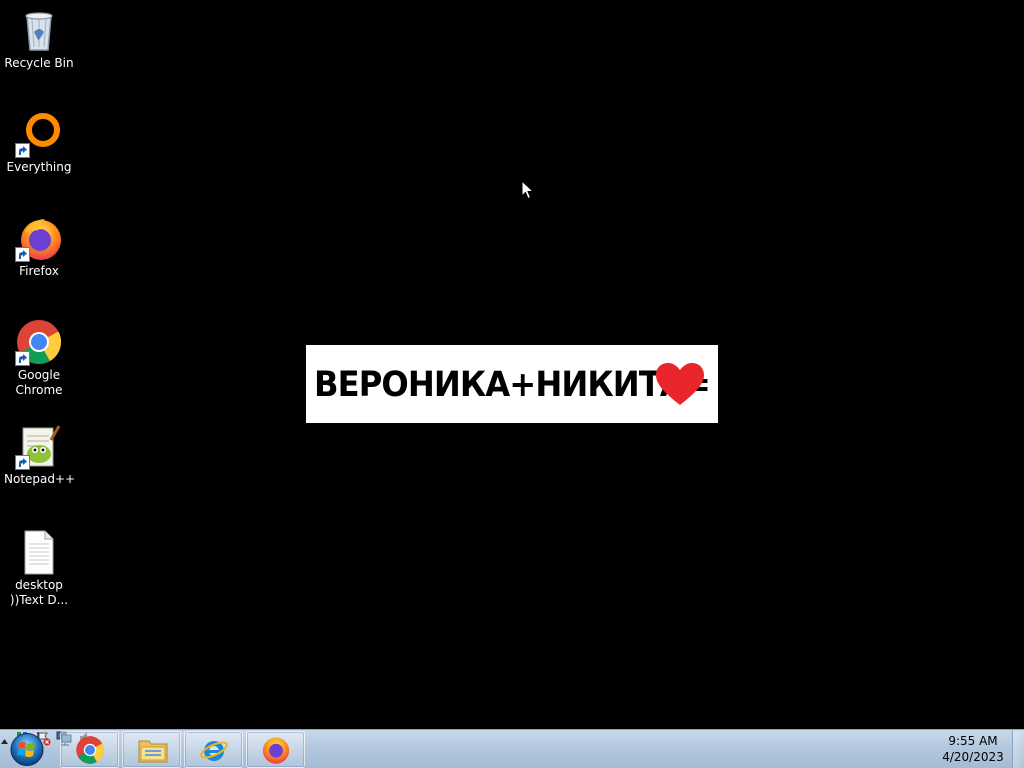 Image resolution: width=1024 pixels, height=768 pixels. What do you see at coordinates (512, 748) in the screenshot?
I see `taskbar: 9:55 AM 4/20/2023` at bounding box center [512, 748].